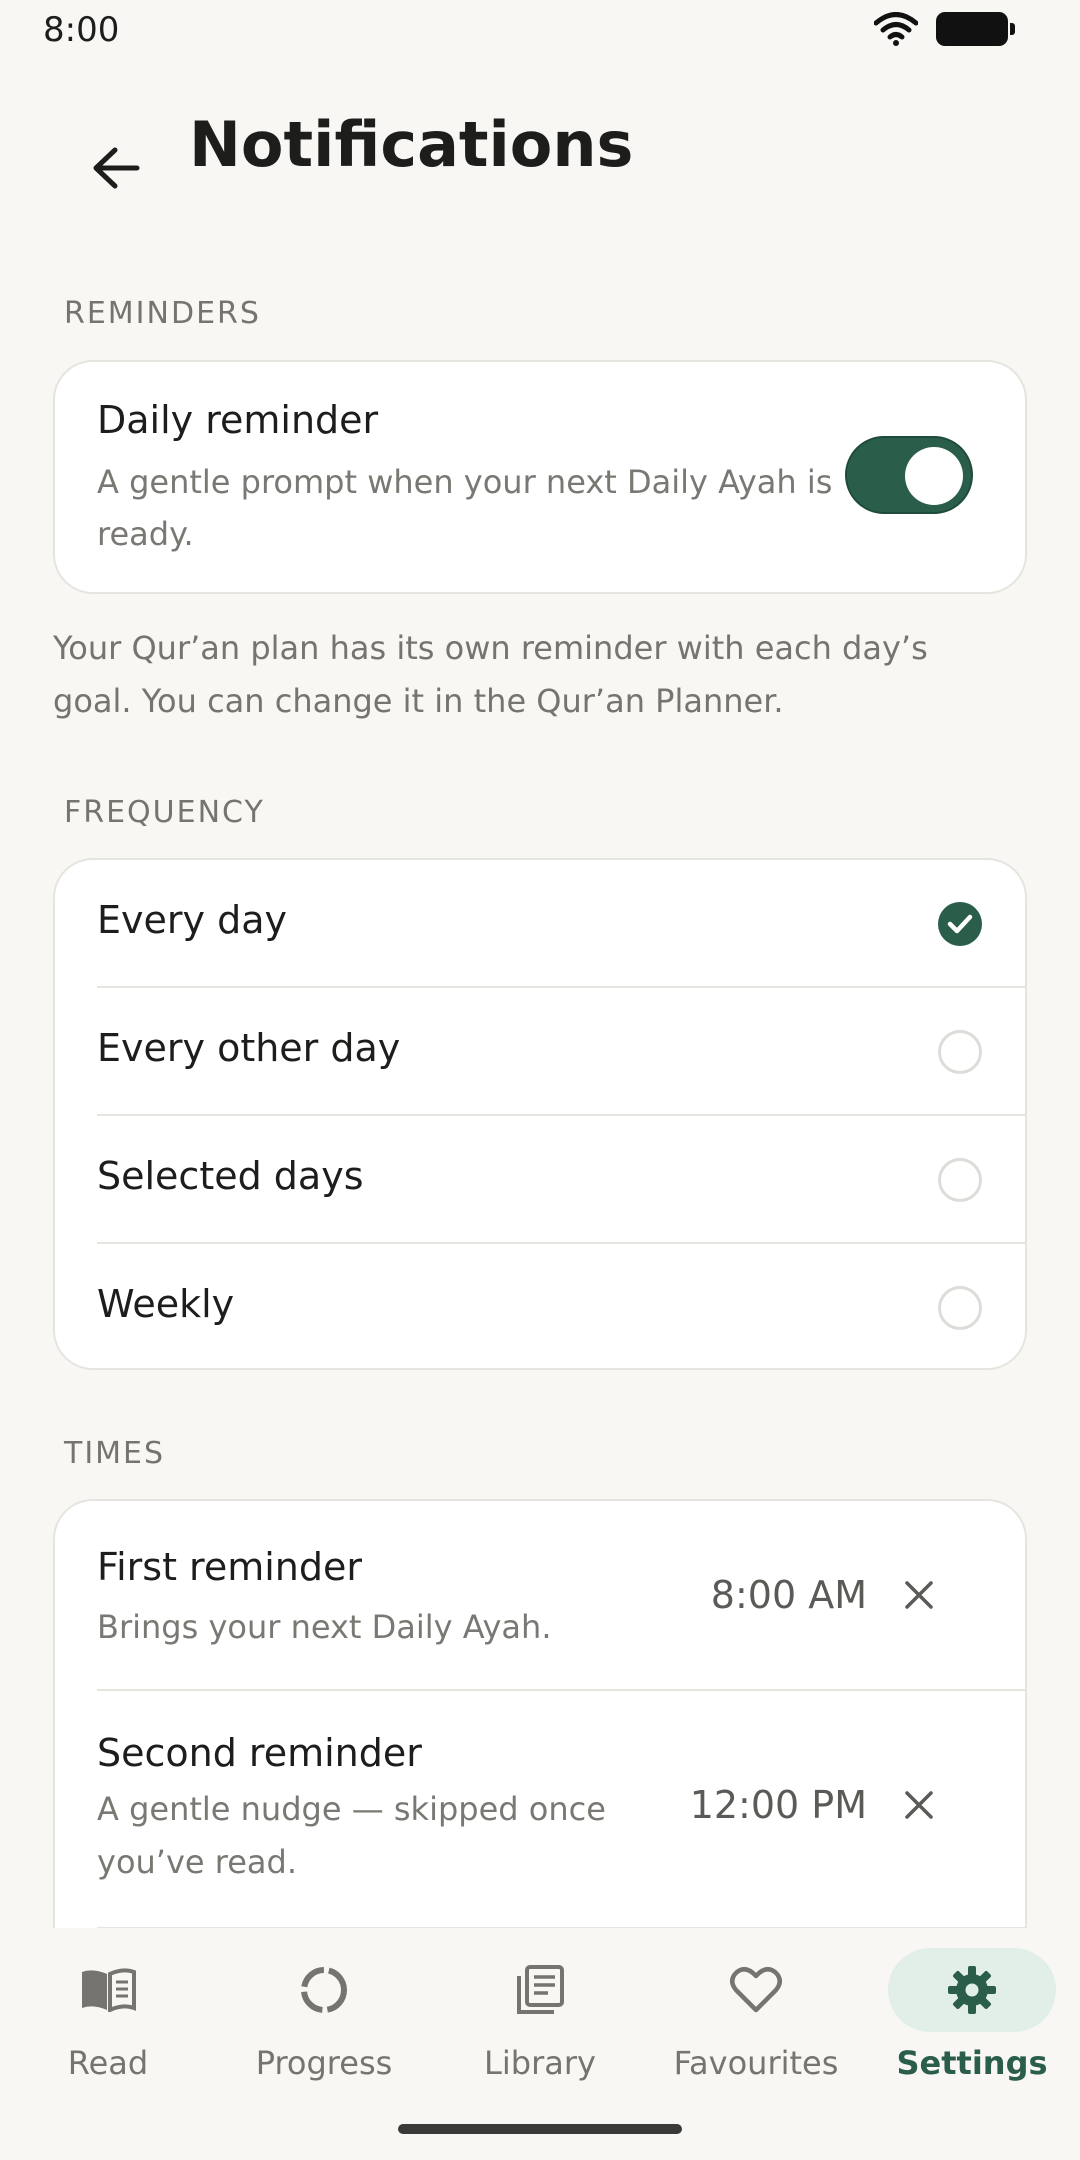  I want to click on book-icon, so click(109, 1990).